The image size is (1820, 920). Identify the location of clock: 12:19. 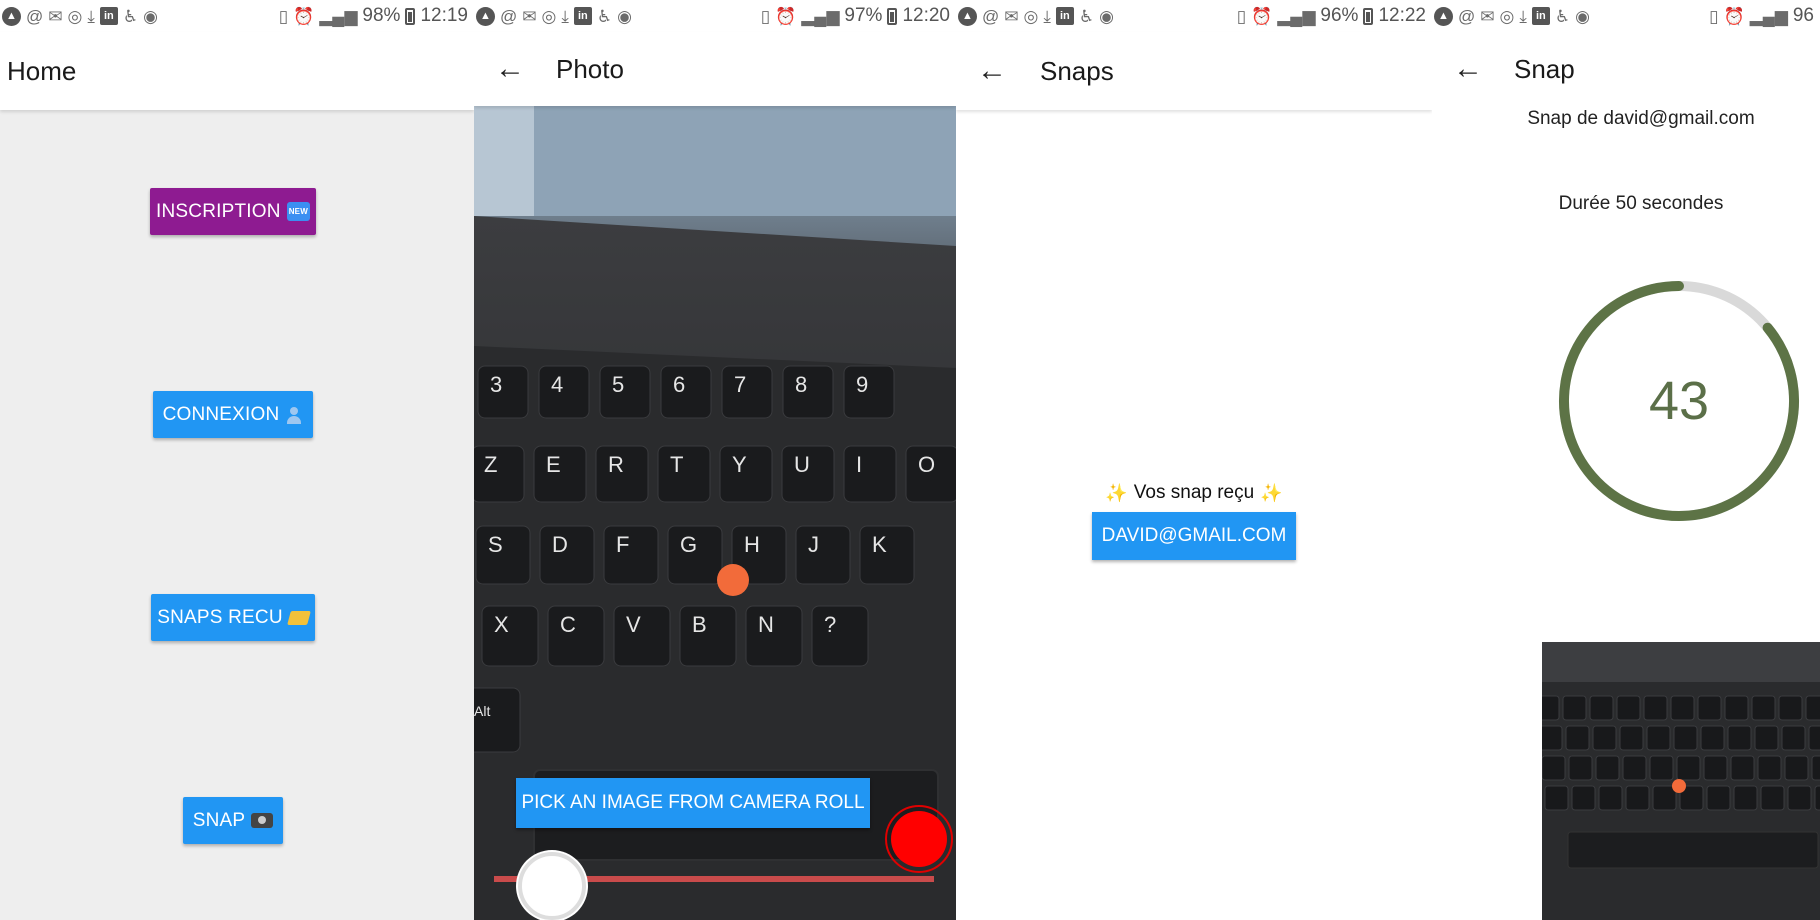
(444, 15).